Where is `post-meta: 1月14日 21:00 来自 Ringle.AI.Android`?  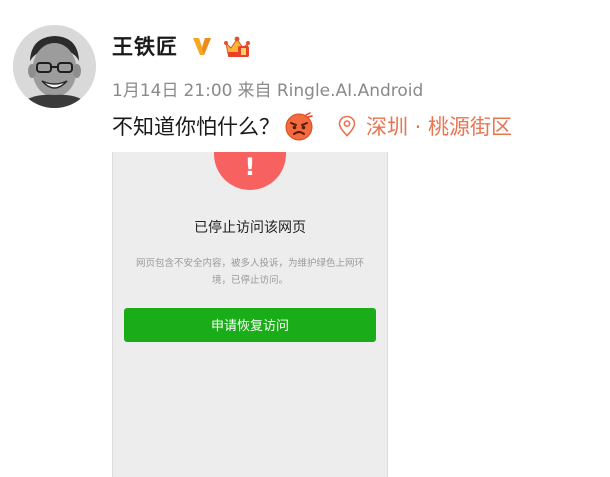
post-meta: 1月14日 21:00 来自 Ringle.AI.Android is located at coordinates (270, 88).